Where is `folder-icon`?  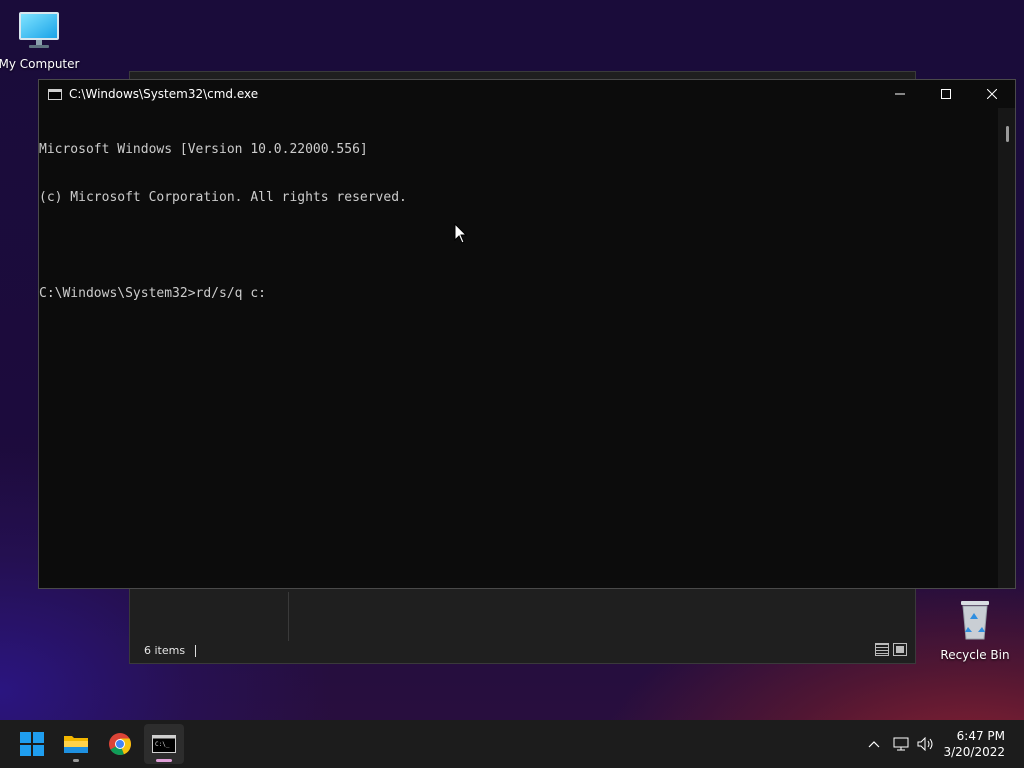
folder-icon is located at coordinates (76, 744).